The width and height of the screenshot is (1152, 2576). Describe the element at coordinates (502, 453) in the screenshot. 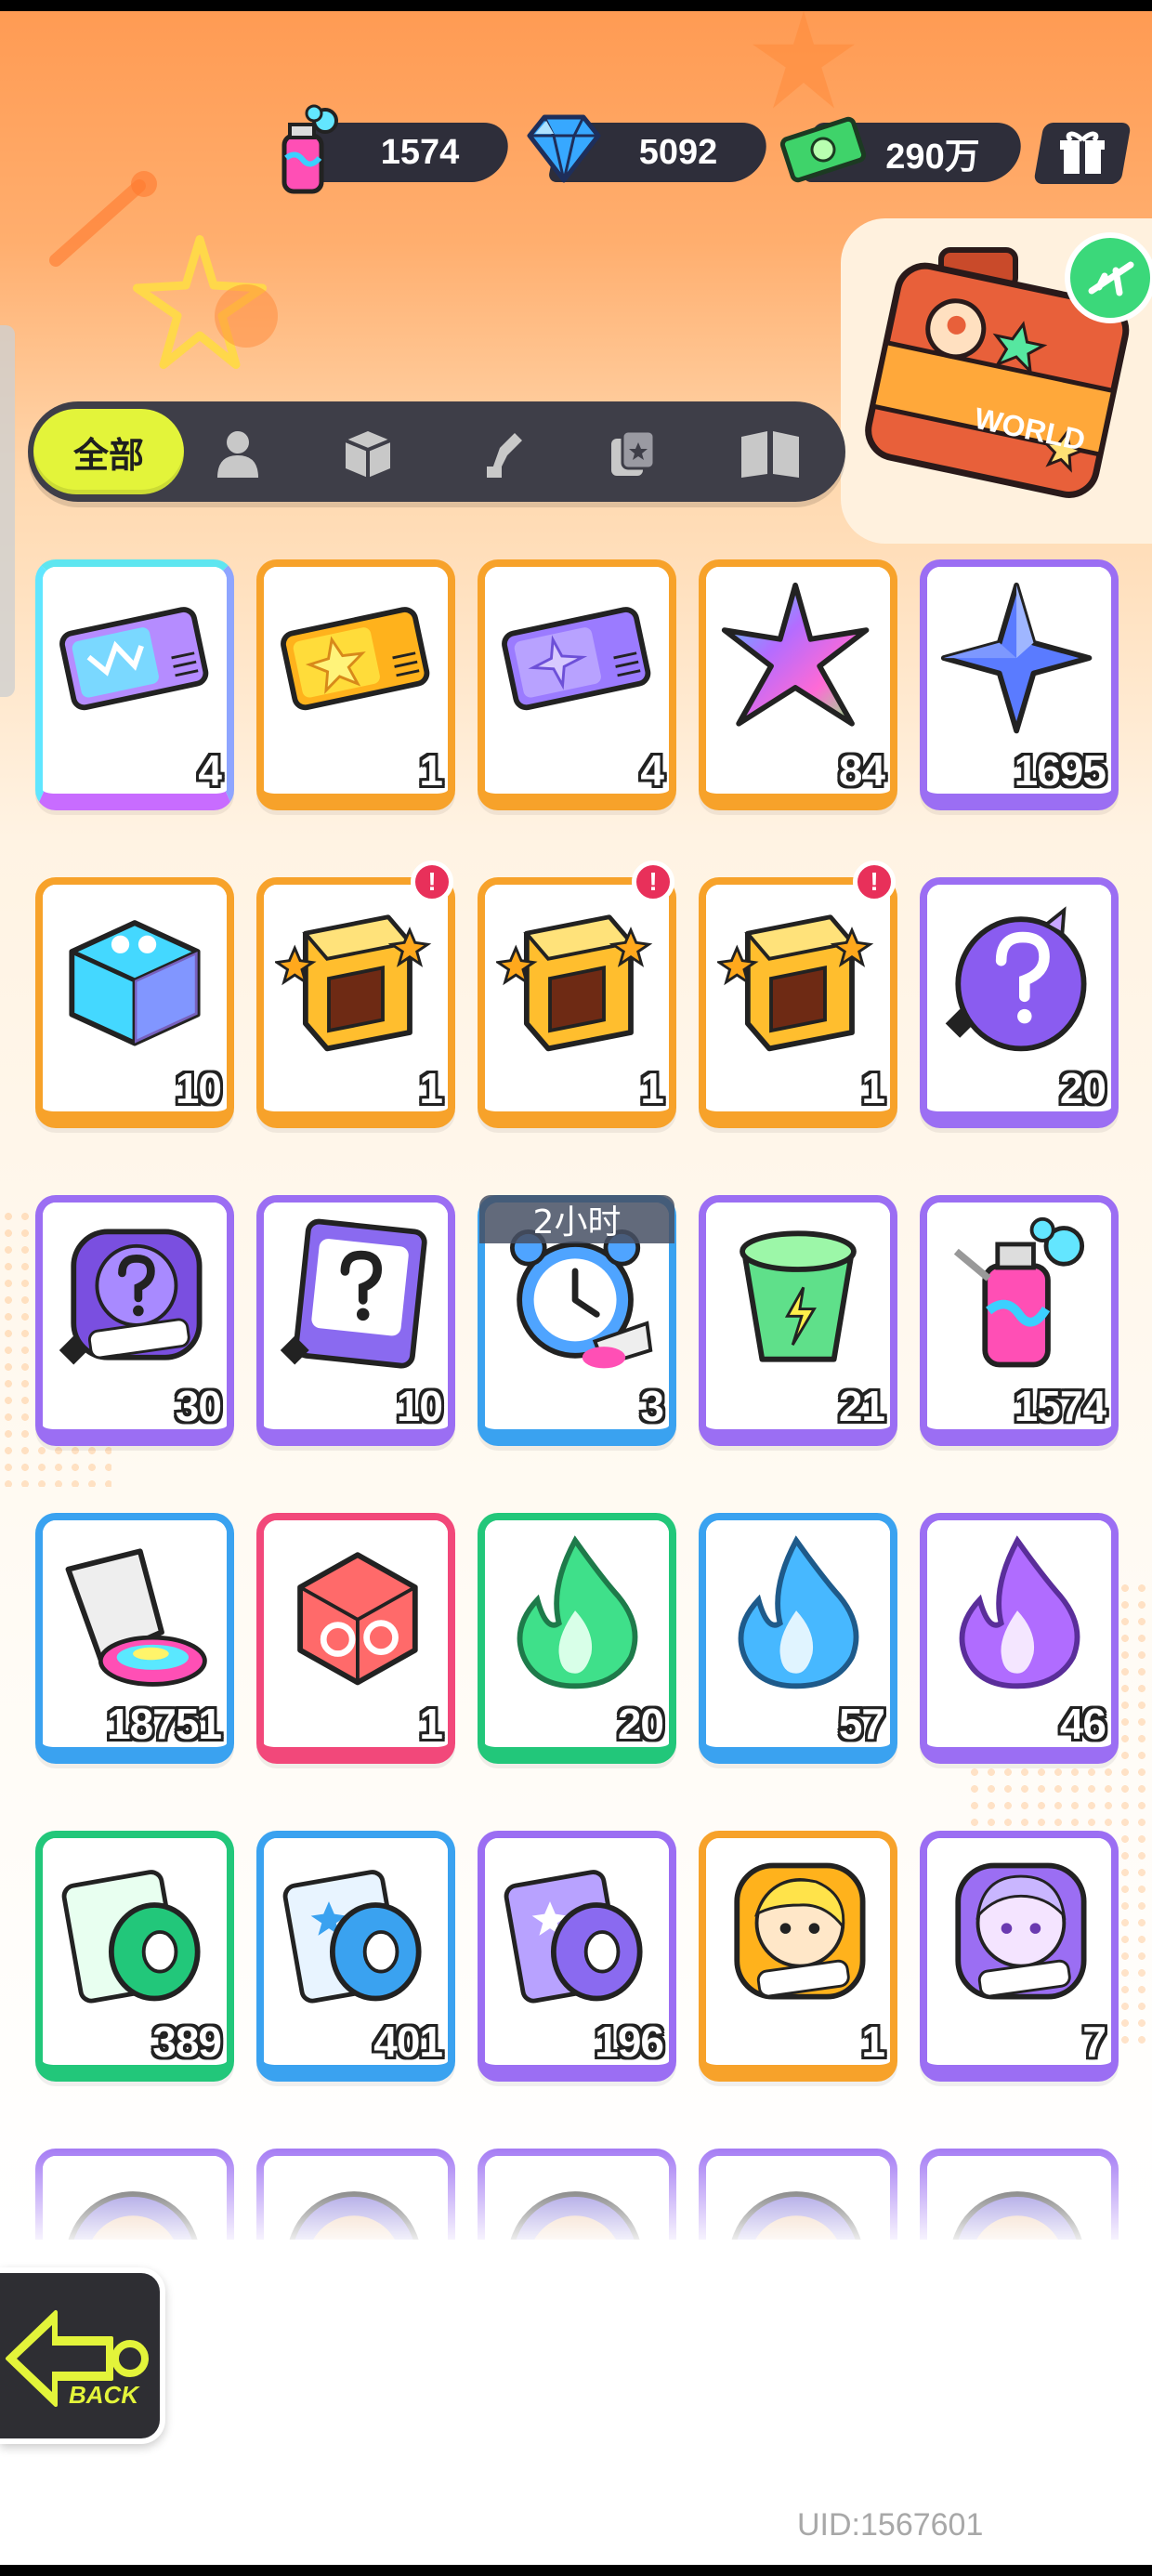

I see `tool-icon` at that location.